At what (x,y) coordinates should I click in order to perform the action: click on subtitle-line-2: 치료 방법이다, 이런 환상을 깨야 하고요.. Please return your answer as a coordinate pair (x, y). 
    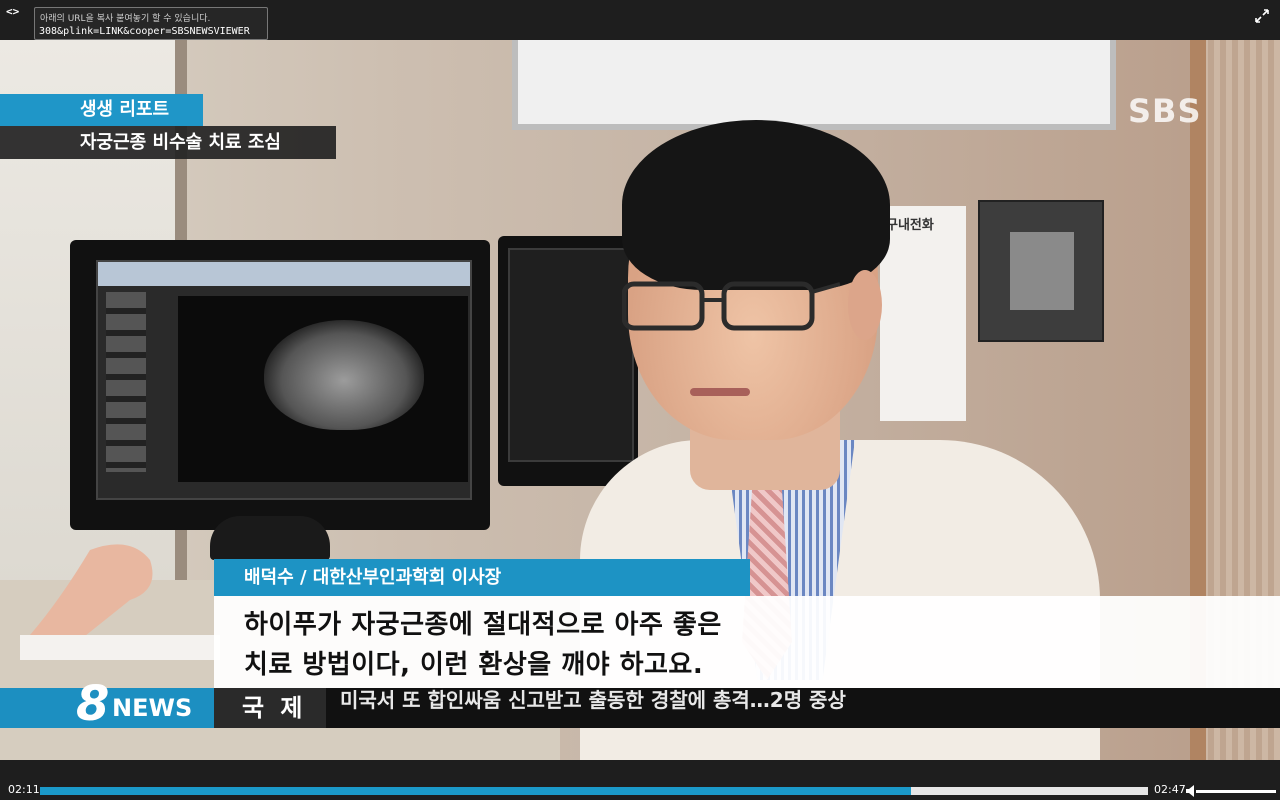
    Looking at the image, I should click on (474, 665).